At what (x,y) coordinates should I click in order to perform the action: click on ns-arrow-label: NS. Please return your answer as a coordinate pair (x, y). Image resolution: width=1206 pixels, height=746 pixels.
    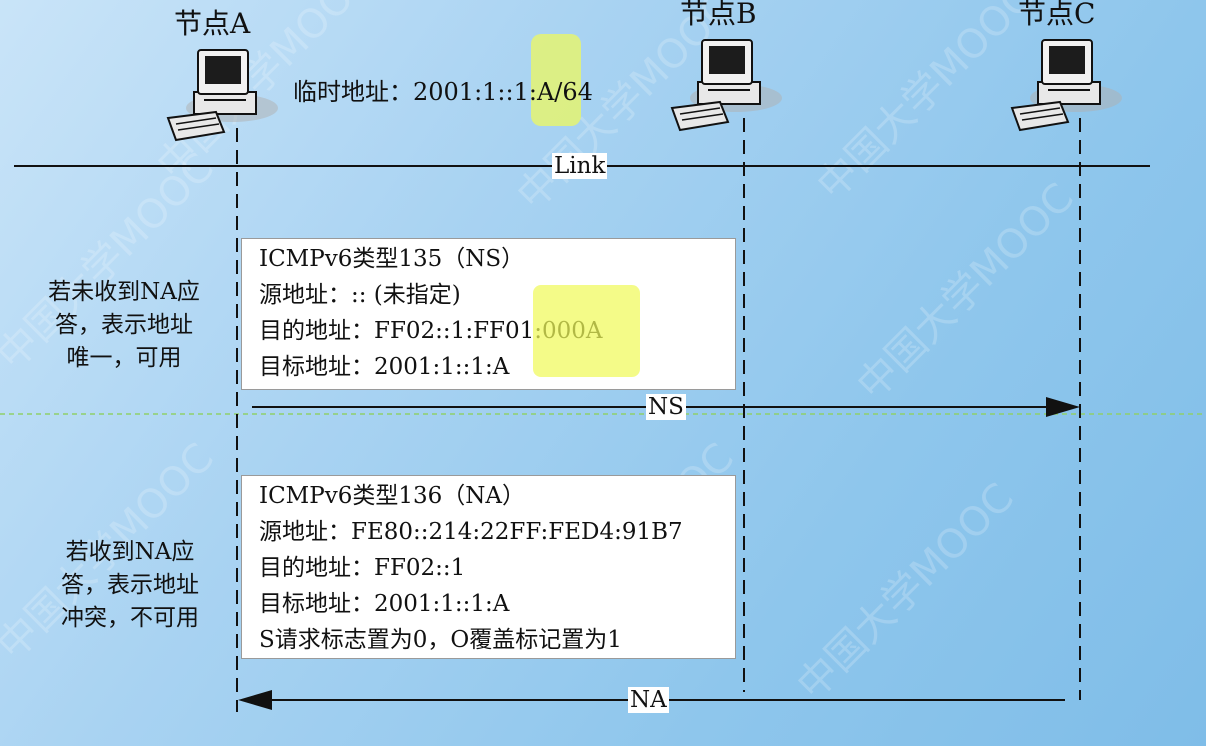
    Looking at the image, I should click on (666, 407).